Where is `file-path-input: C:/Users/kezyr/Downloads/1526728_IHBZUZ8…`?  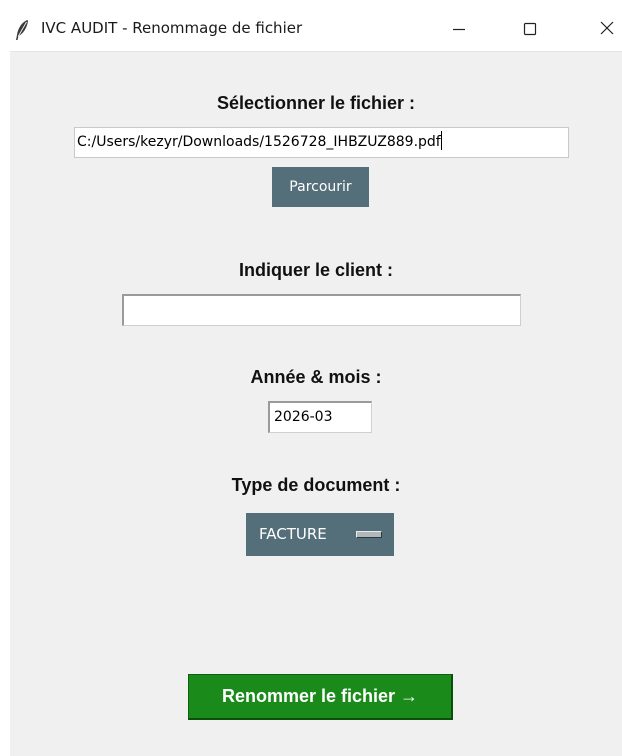
file-path-input: C:/Users/kezyr/Downloads/1526728_IHBZUZ8… is located at coordinates (321, 142).